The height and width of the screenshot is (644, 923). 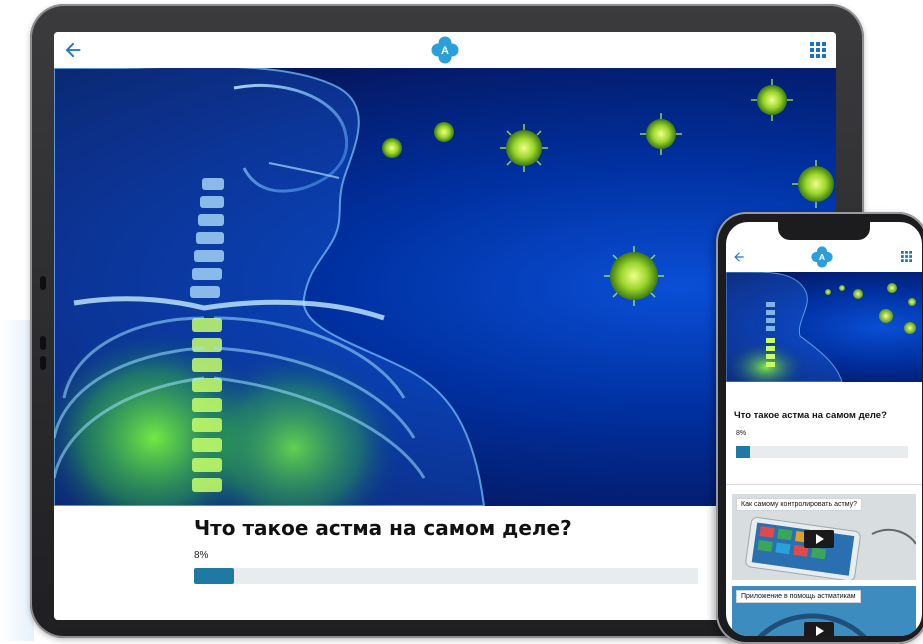 I want to click on background-glow, so click(x=17, y=480).